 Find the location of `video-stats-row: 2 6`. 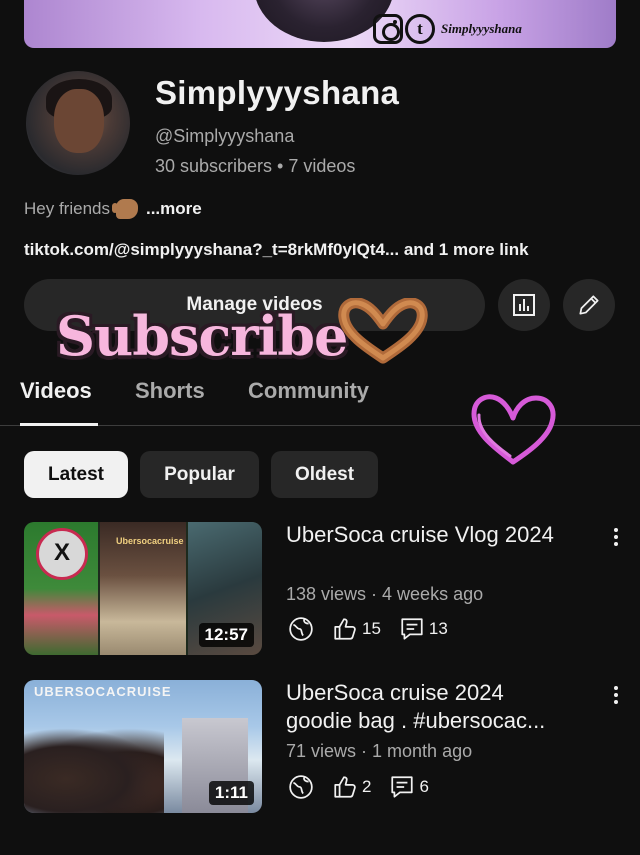

video-stats-row: 2 6 is located at coordinates (365, 787).